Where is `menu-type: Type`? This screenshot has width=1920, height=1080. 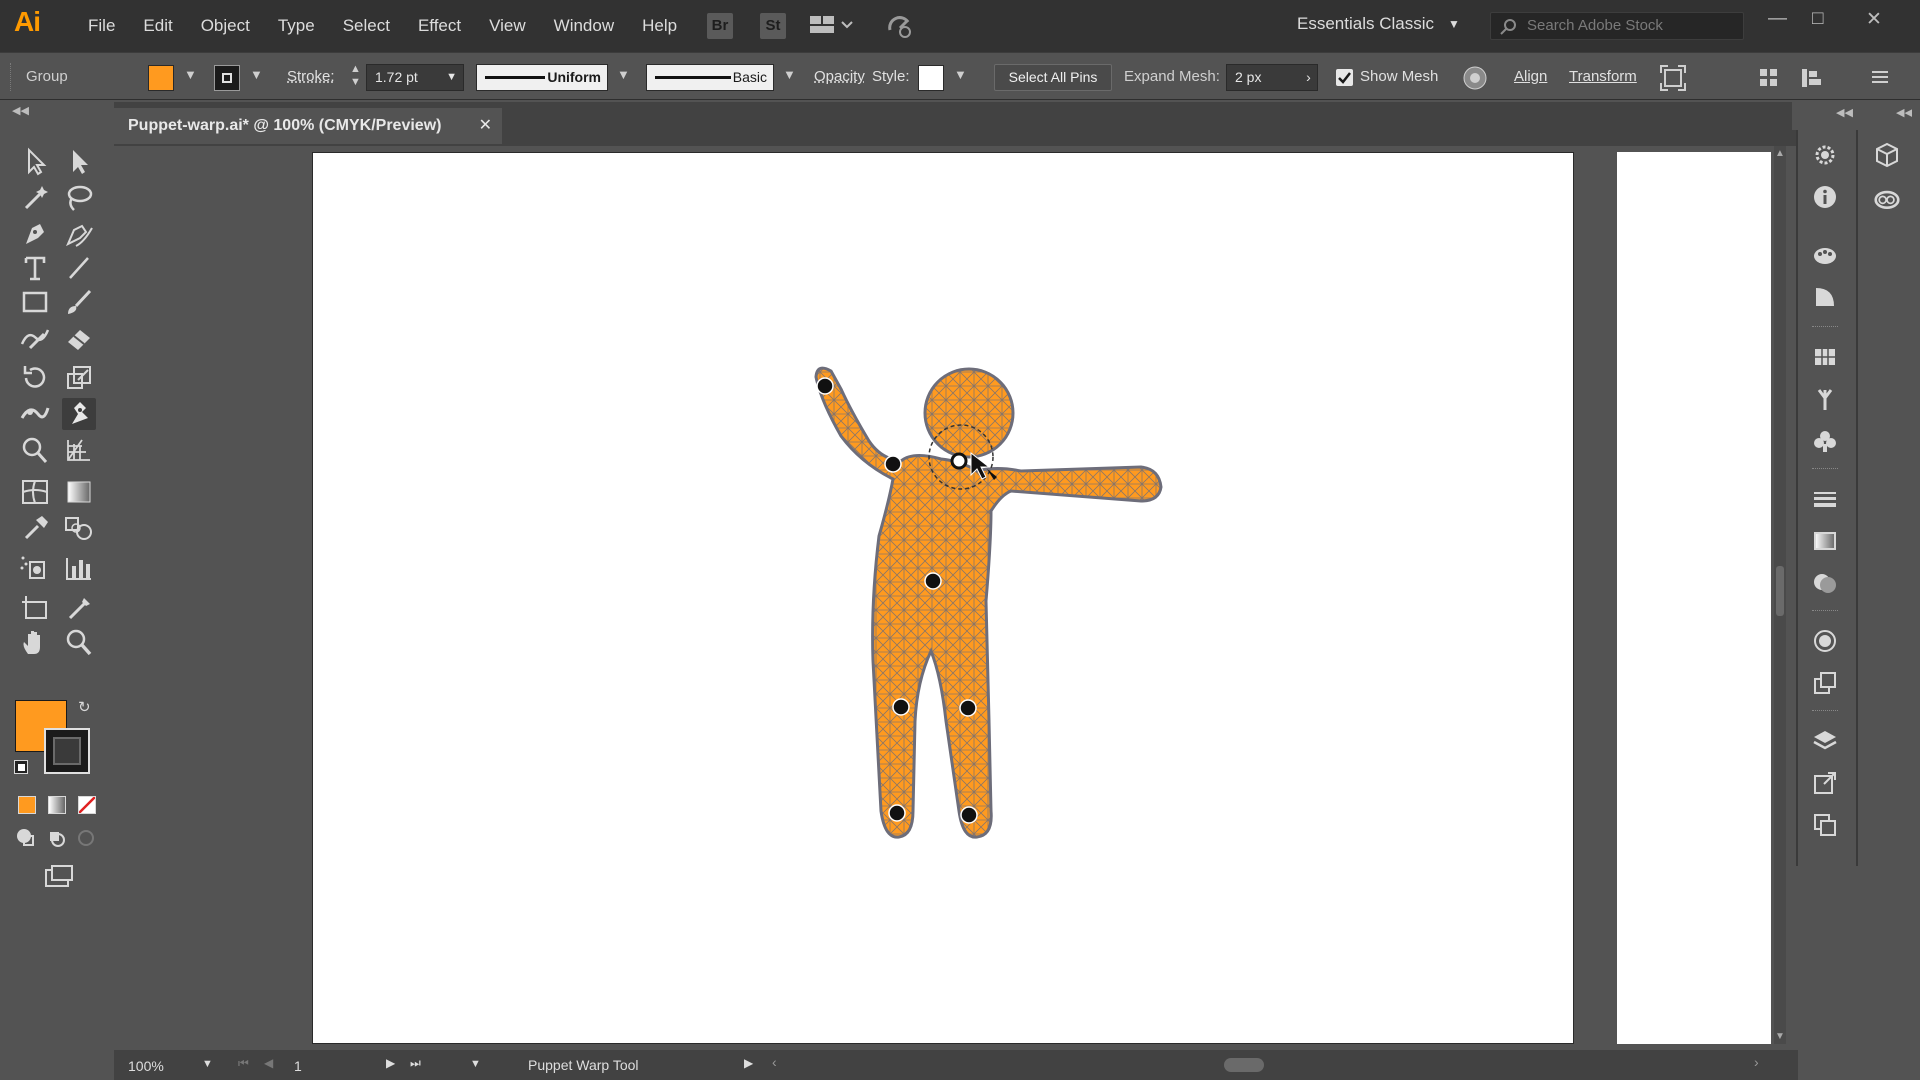 menu-type: Type is located at coordinates (296, 26).